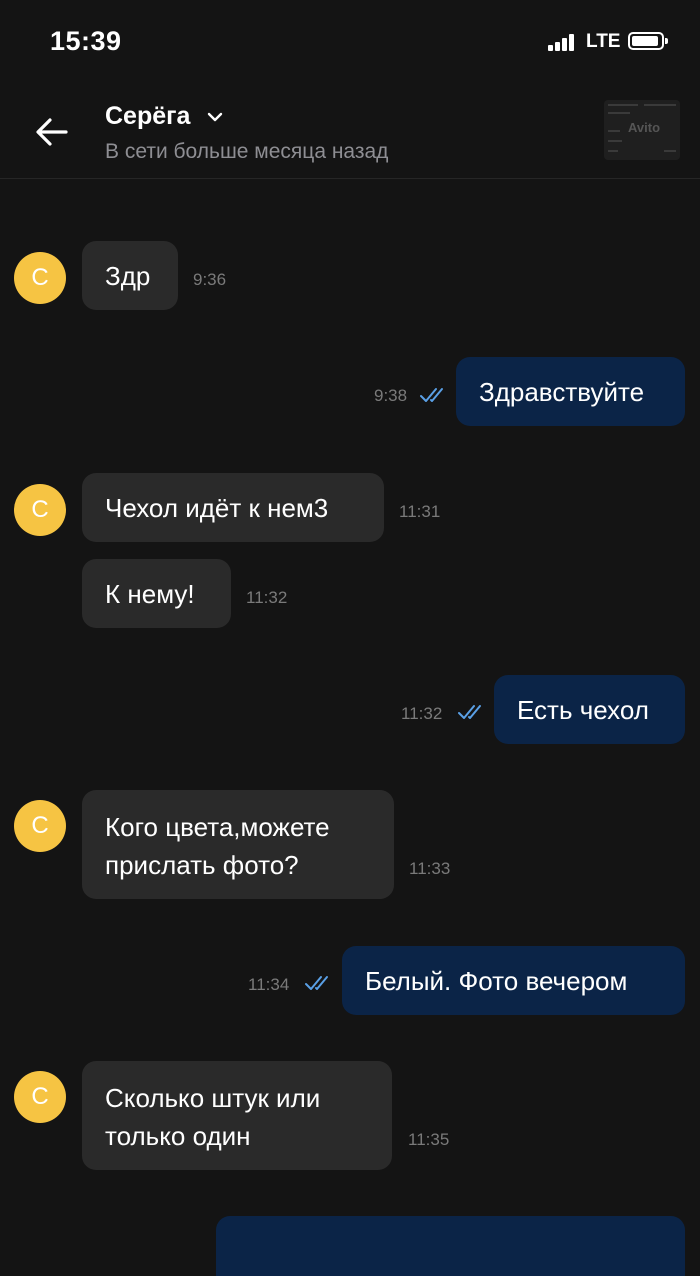  What do you see at coordinates (496, 980) in the screenshot?
I see `message-text: Белый. Фото вечером` at bounding box center [496, 980].